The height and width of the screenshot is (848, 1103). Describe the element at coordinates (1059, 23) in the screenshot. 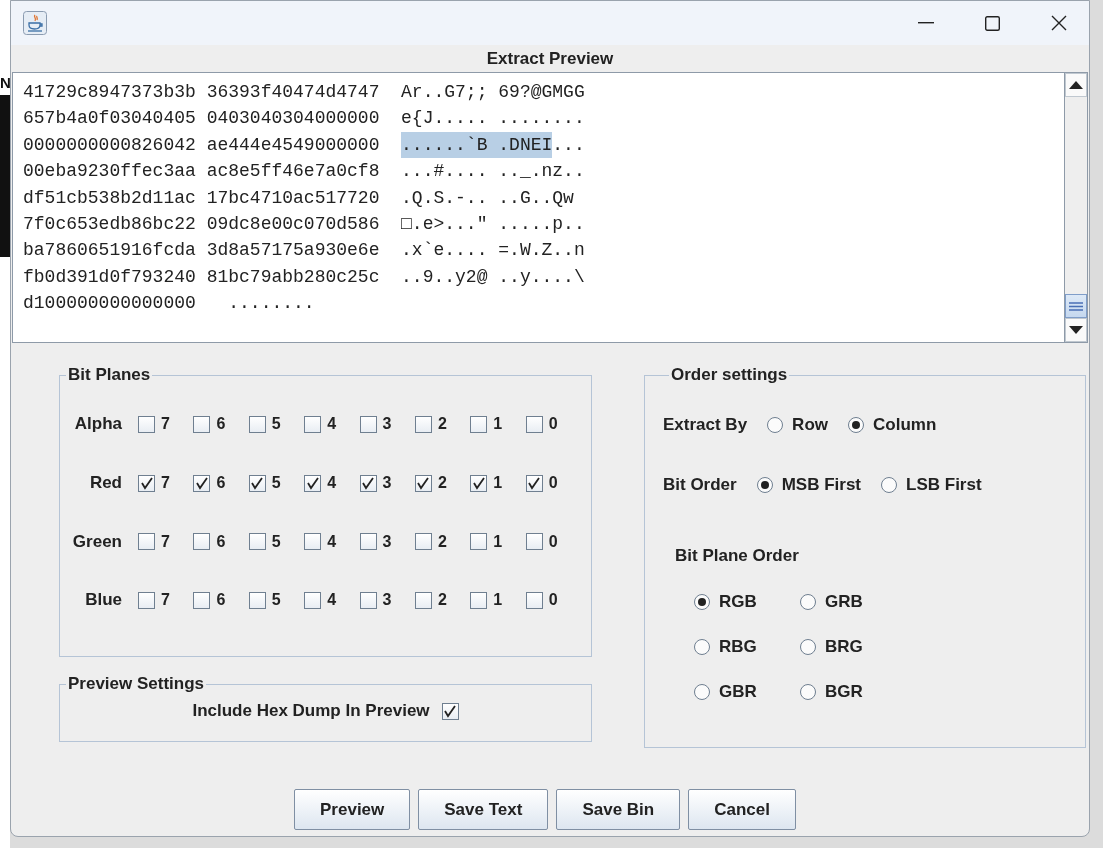

I see `close-icon` at that location.